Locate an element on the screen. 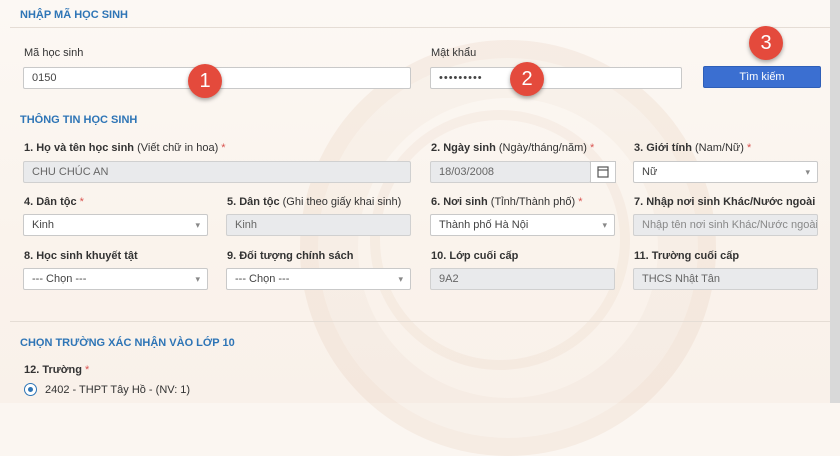  student-code-label: Mã học sinh is located at coordinates (54, 53).